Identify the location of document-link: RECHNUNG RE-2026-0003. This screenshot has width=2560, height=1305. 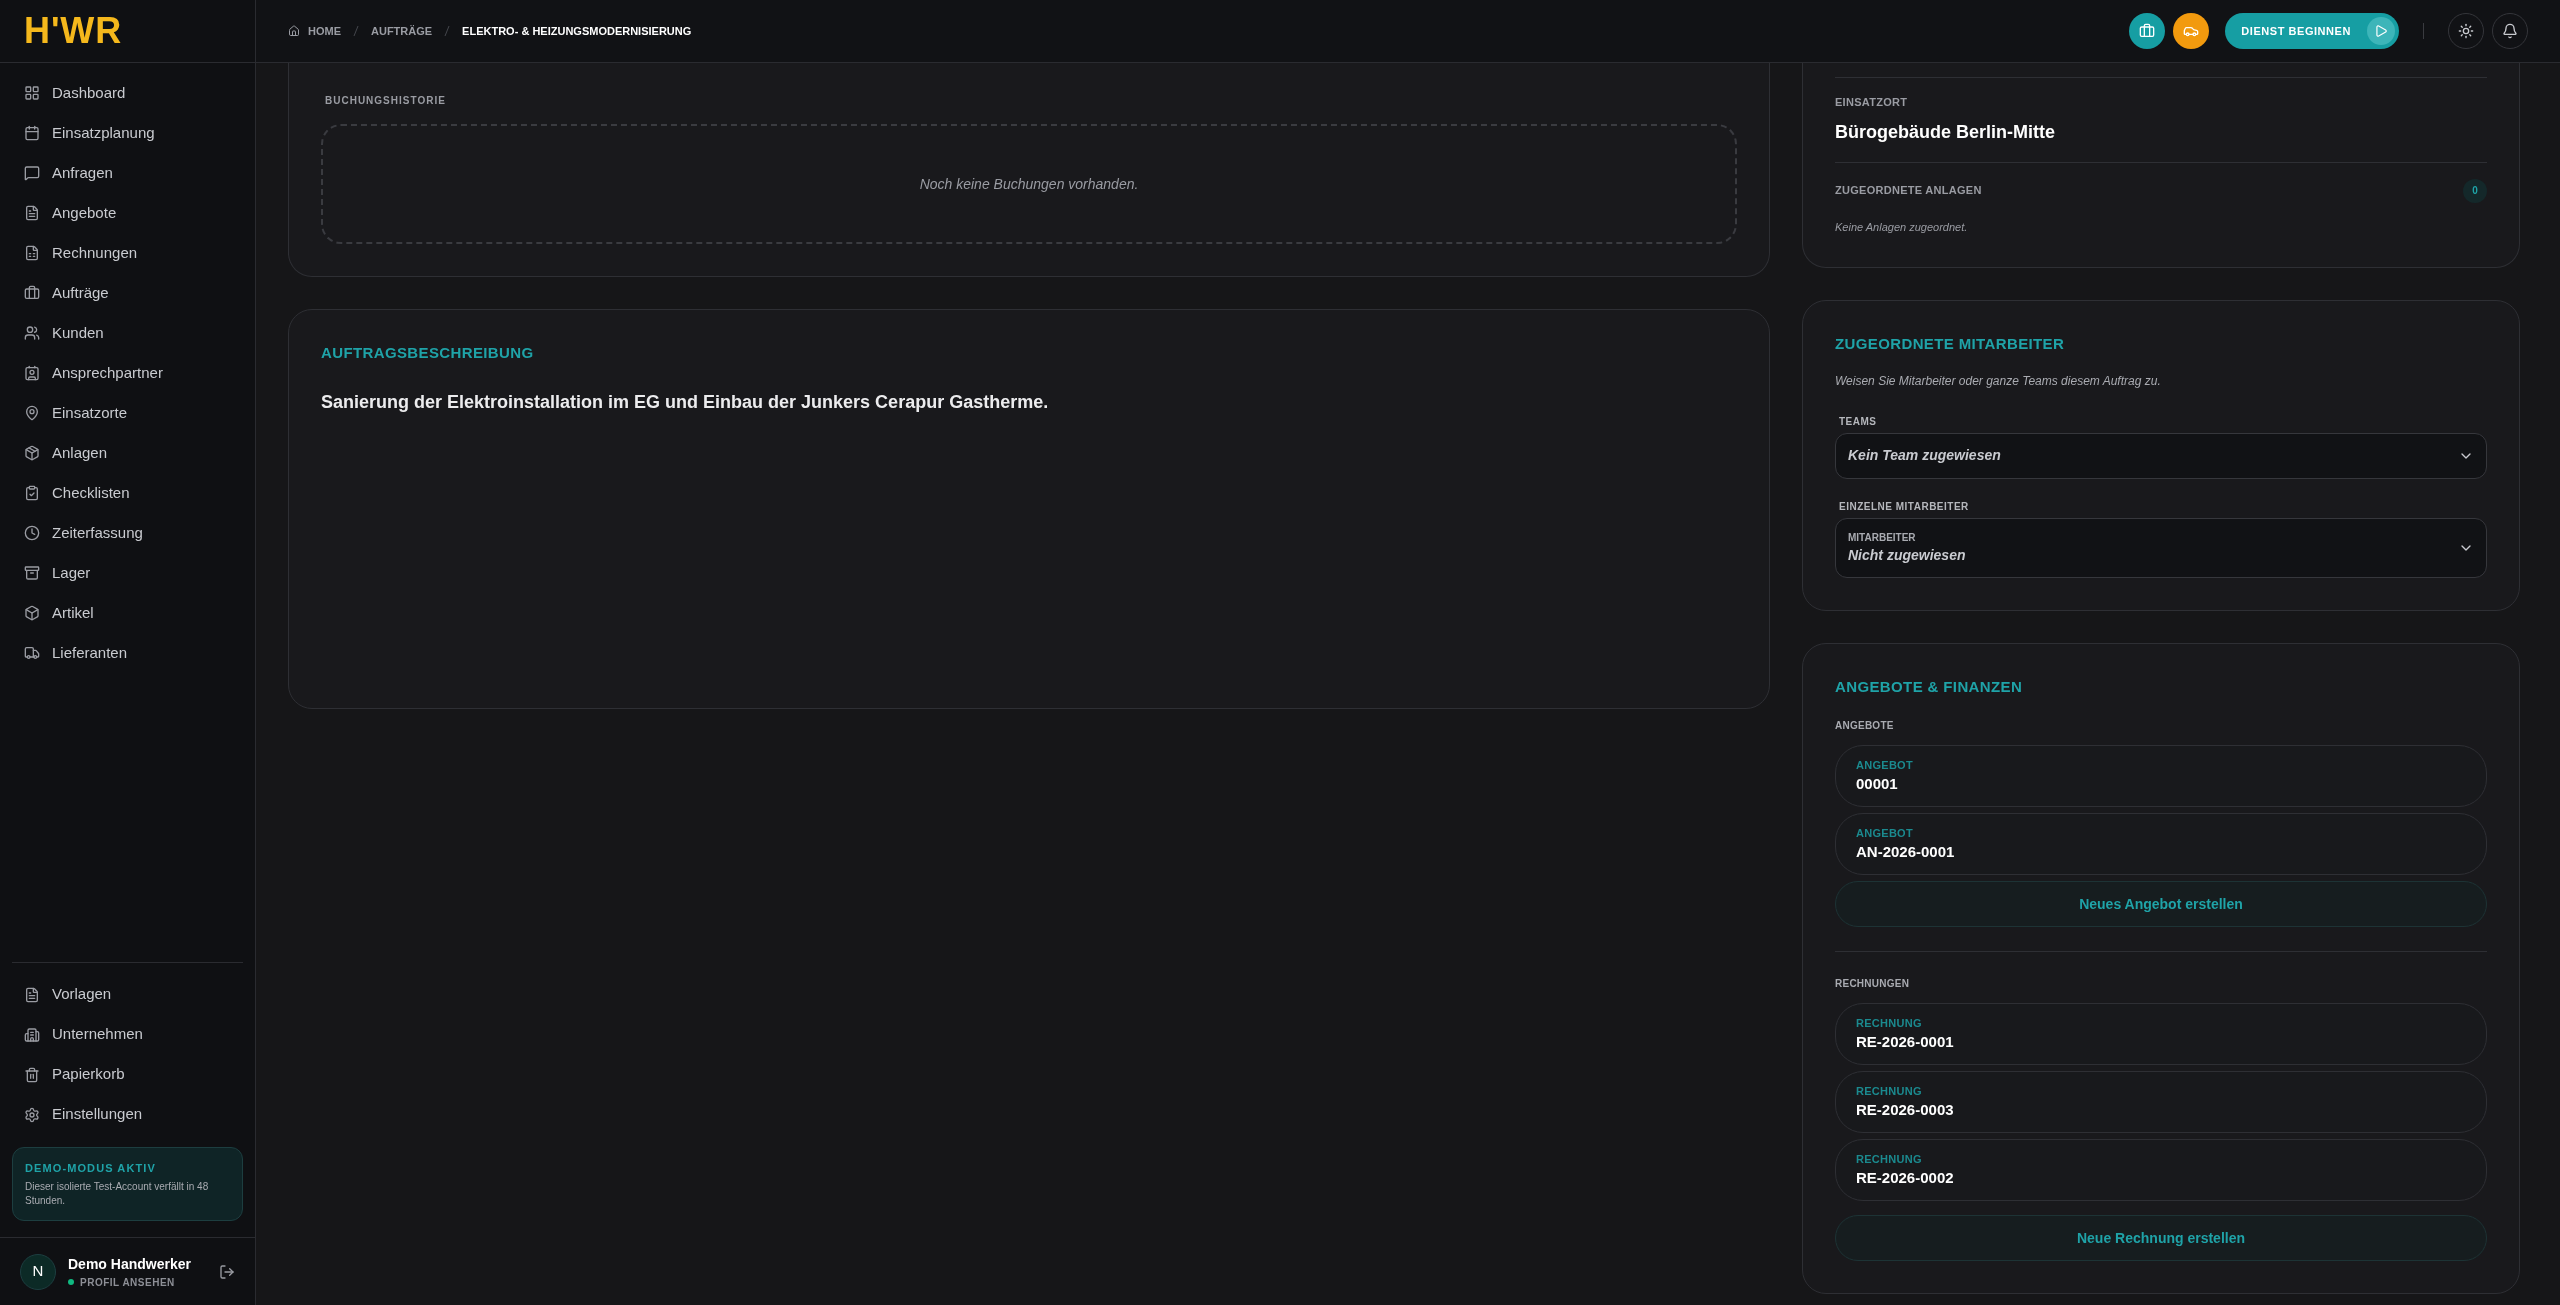
(2161, 1102).